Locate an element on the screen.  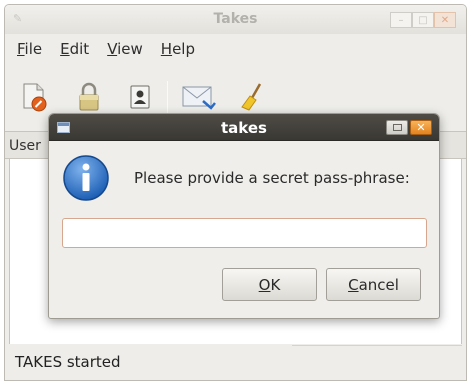
status-text: TAKES started is located at coordinates (68, 362).